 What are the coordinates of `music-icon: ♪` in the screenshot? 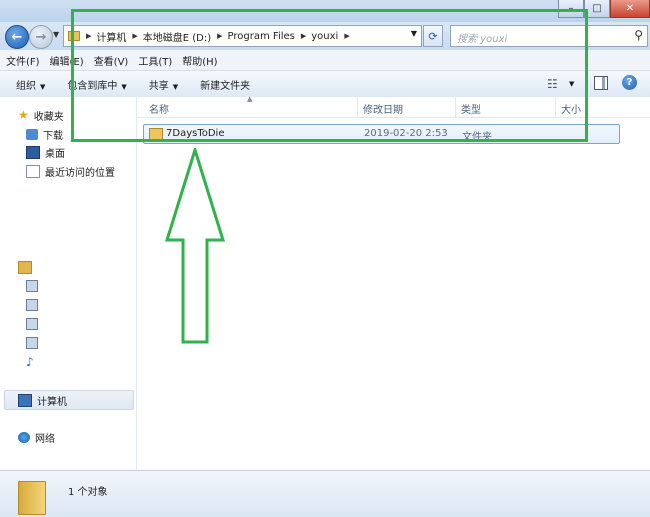 It's located at (30, 362).